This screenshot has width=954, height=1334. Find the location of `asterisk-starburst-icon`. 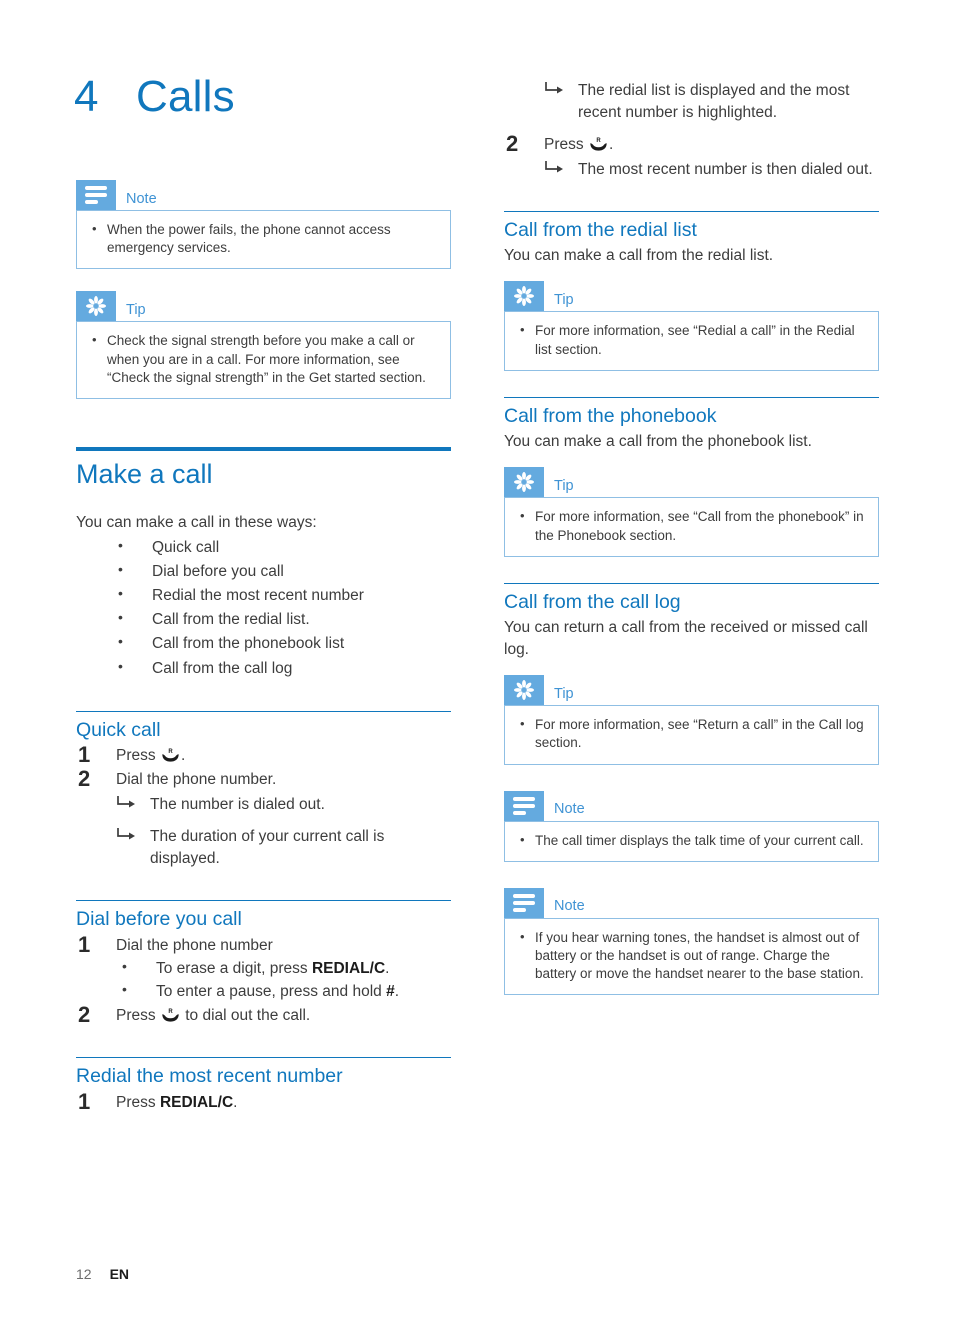

asterisk-starburst-icon is located at coordinates (524, 296).